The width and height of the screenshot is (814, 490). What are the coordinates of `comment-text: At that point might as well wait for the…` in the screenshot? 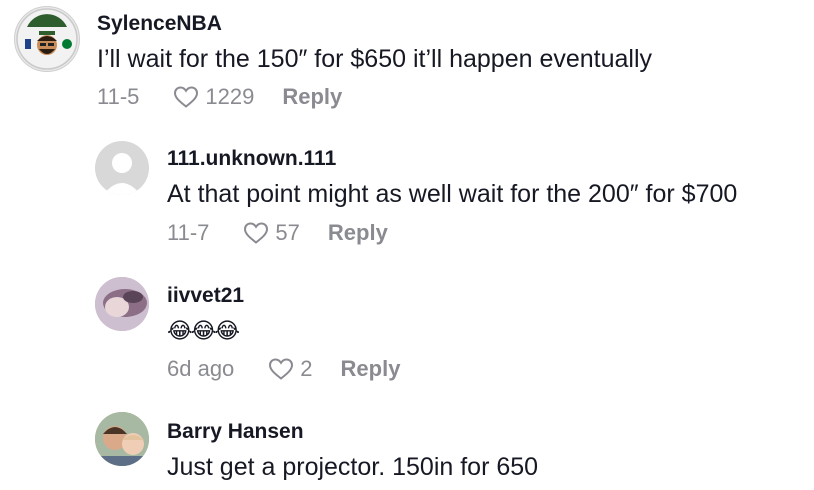 It's located at (452, 194).